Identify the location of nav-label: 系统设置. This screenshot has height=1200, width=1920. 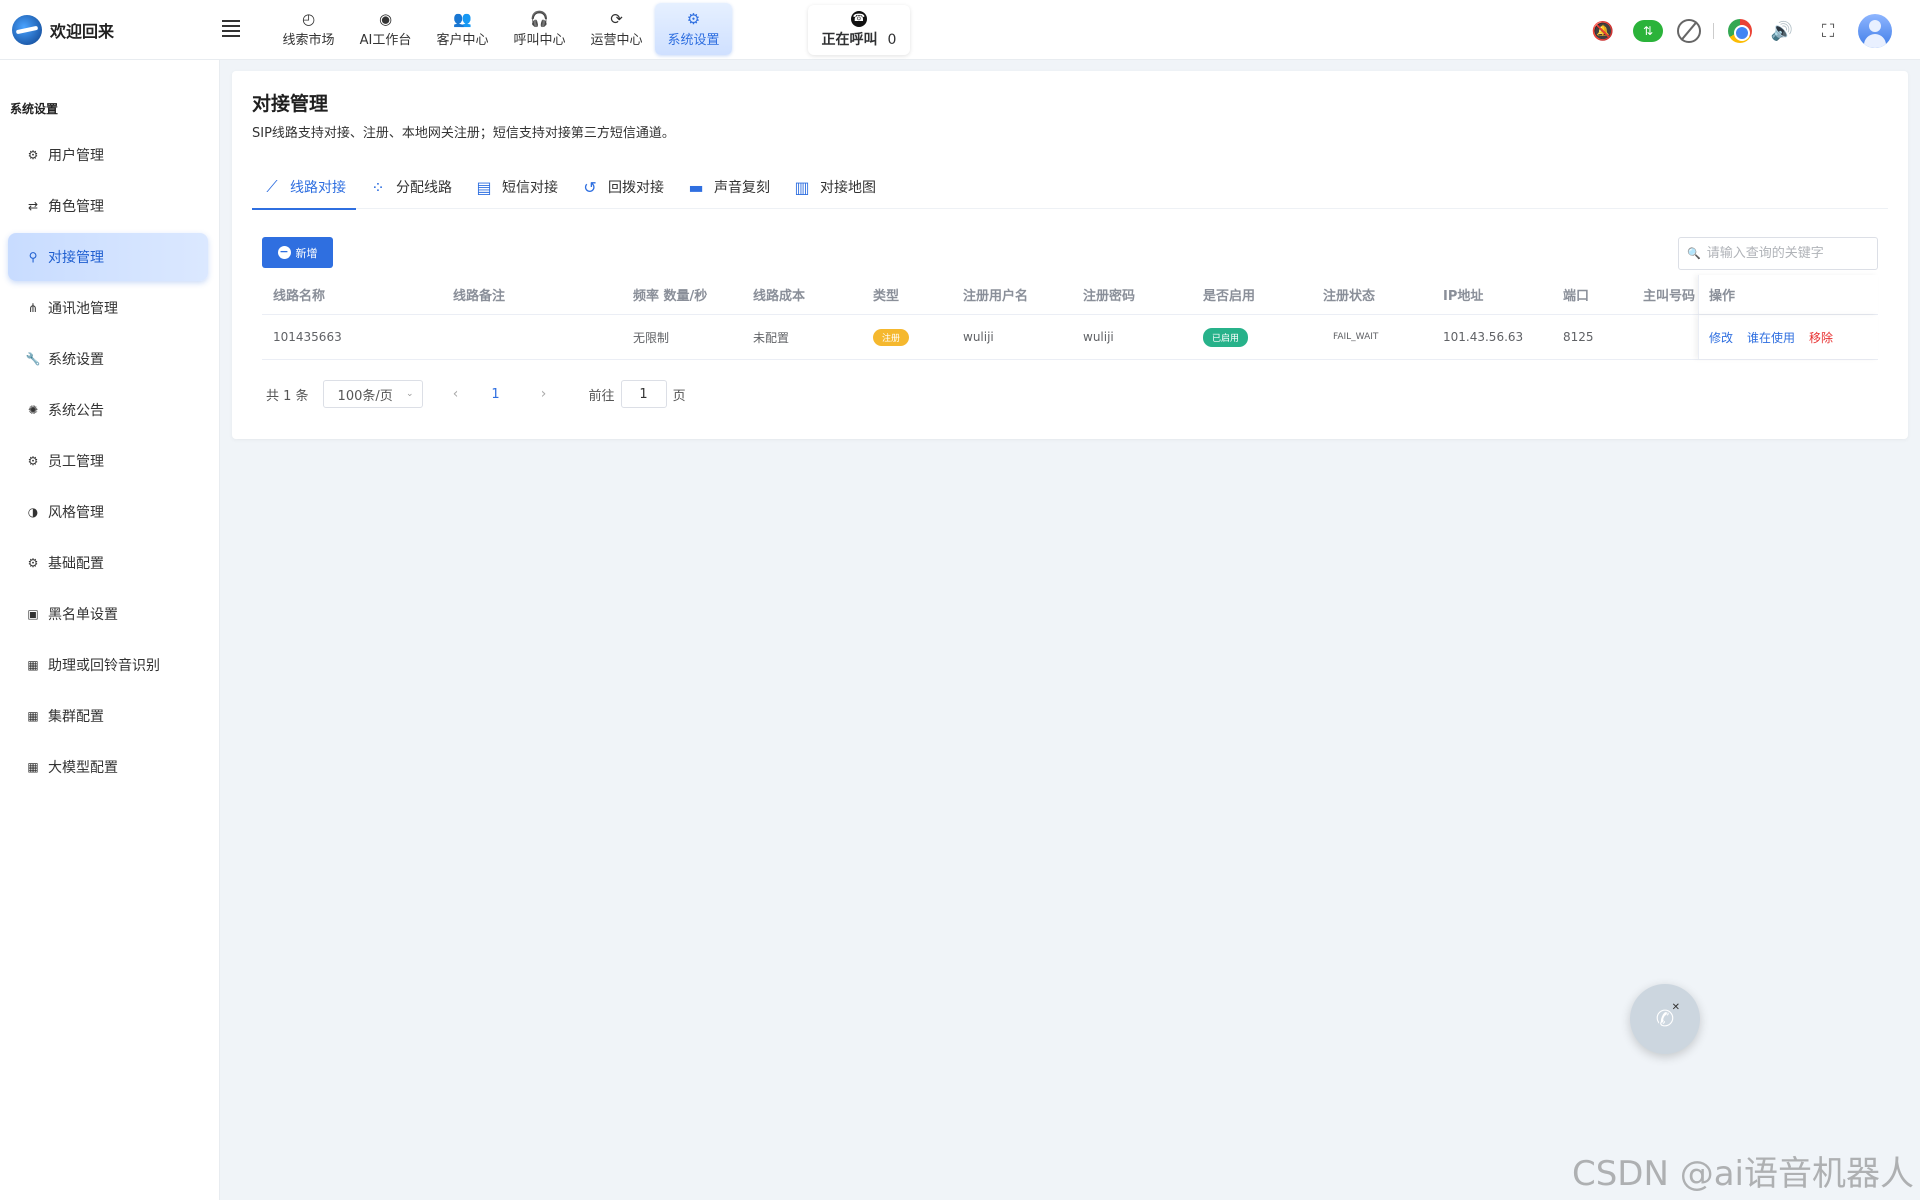
(693, 40).